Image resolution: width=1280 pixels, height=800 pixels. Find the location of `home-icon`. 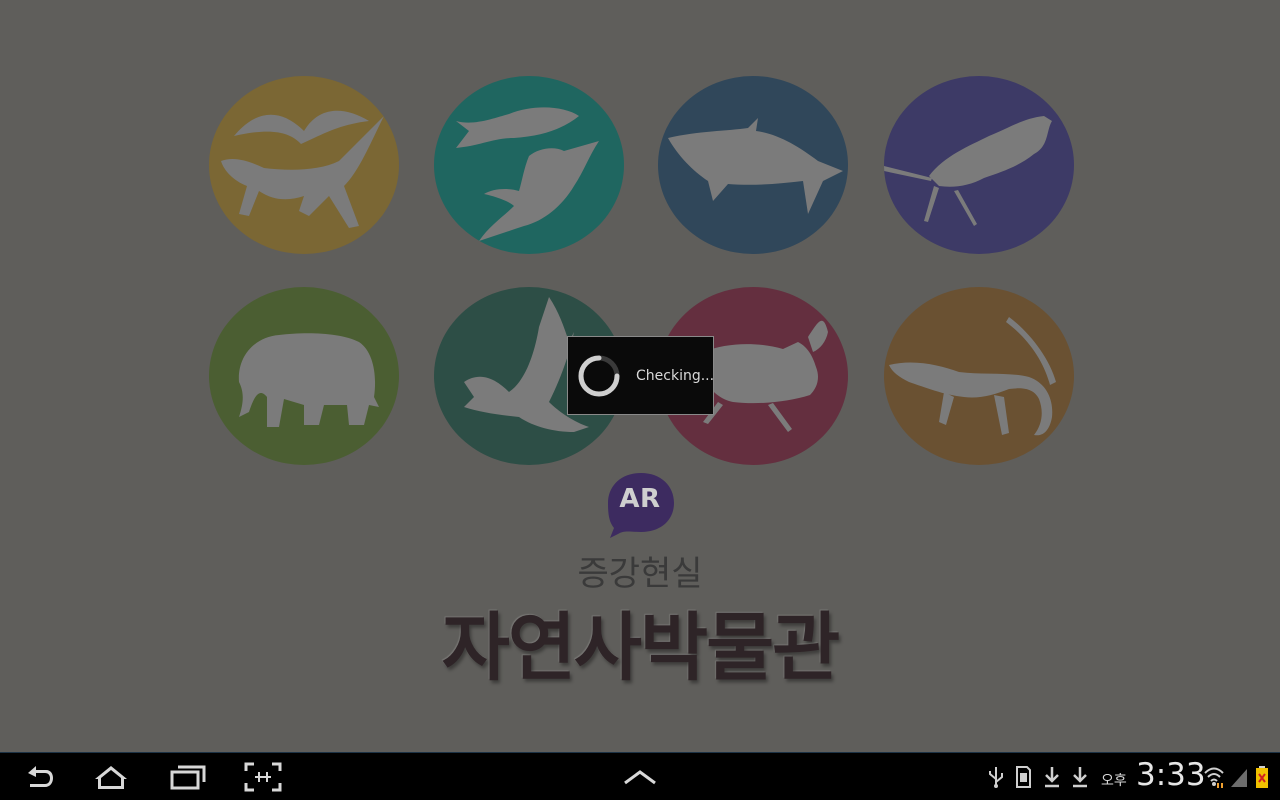

home-icon is located at coordinates (111, 777).